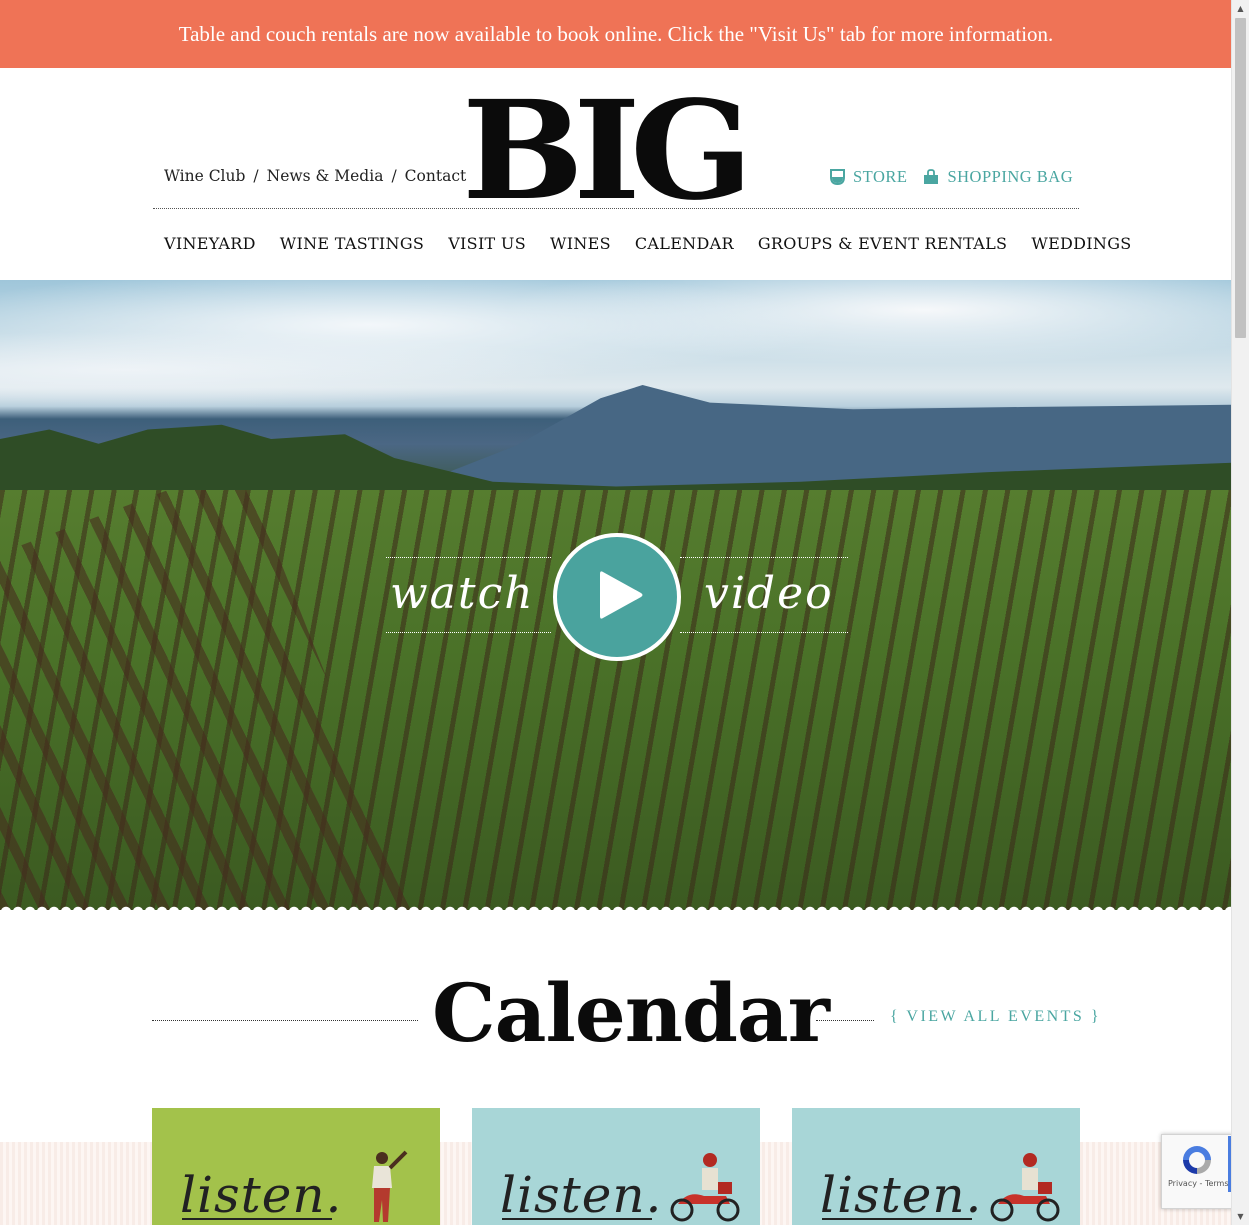 The width and height of the screenshot is (1249, 1225). I want to click on shopping-bag-label: SHOPPING BAG, so click(1010, 176).